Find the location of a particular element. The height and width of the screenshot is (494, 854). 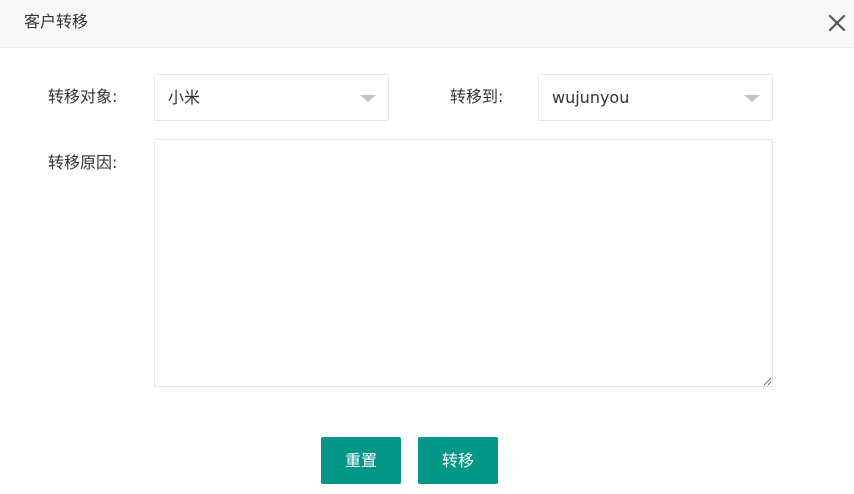

transfer-to-value: wujunyou is located at coordinates (591, 97).